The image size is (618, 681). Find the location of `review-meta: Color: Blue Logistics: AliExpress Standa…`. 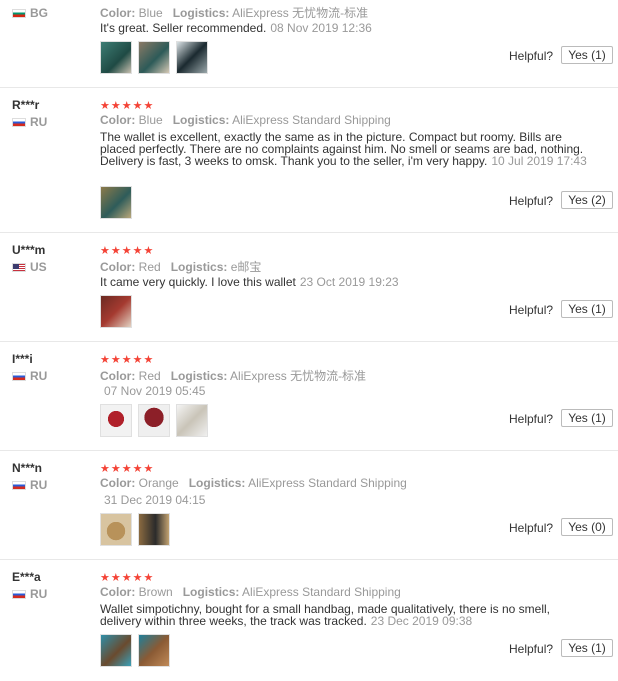

review-meta: Color: Blue Logistics: AliExpress Standa… is located at coordinates (245, 120).